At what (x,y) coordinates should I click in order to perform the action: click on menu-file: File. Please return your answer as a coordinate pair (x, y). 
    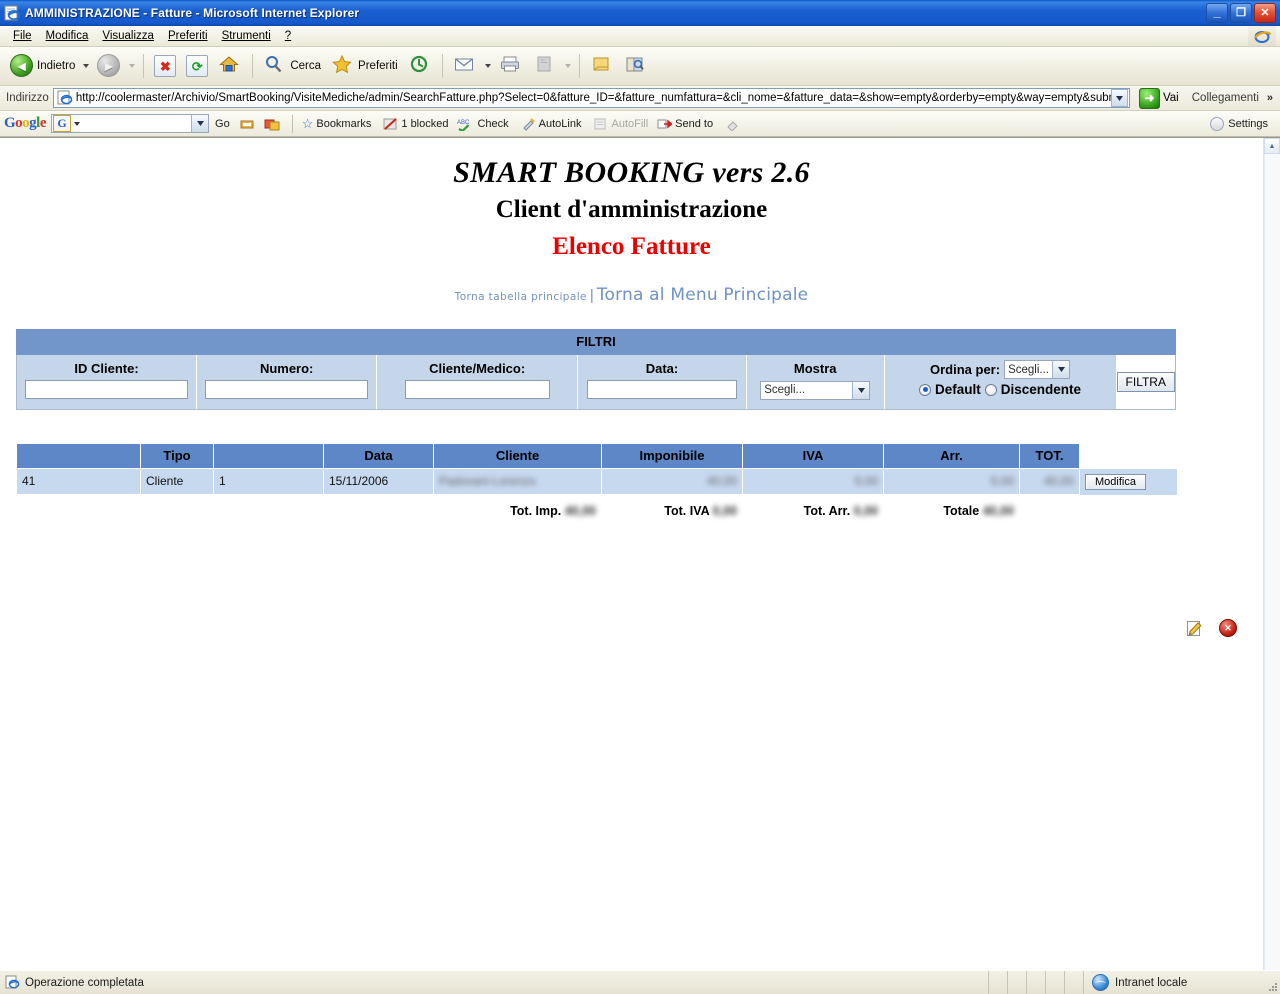
    Looking at the image, I should click on (22, 36).